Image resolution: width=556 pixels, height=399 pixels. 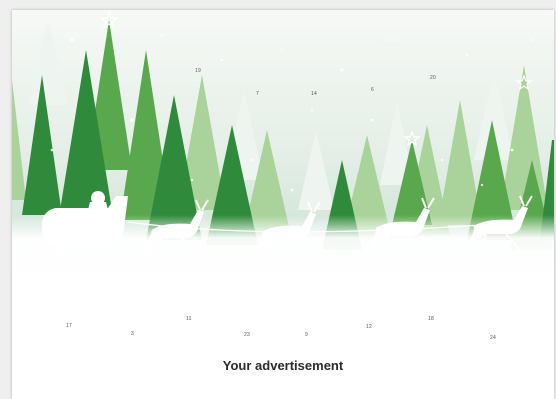 I want to click on door-number-20: 20, so click(x=433, y=78).